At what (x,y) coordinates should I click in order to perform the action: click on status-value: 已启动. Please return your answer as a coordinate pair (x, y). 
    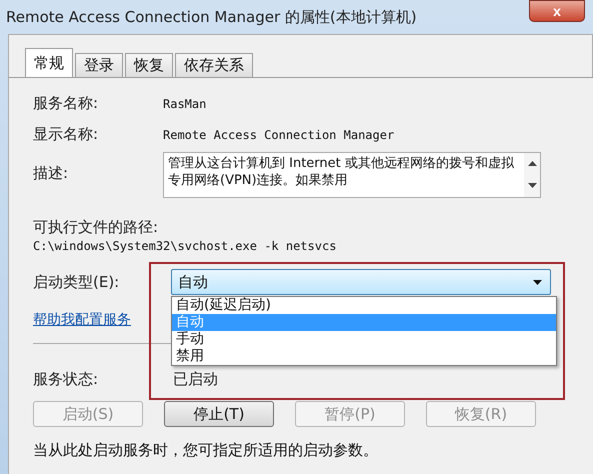
    Looking at the image, I should click on (195, 379).